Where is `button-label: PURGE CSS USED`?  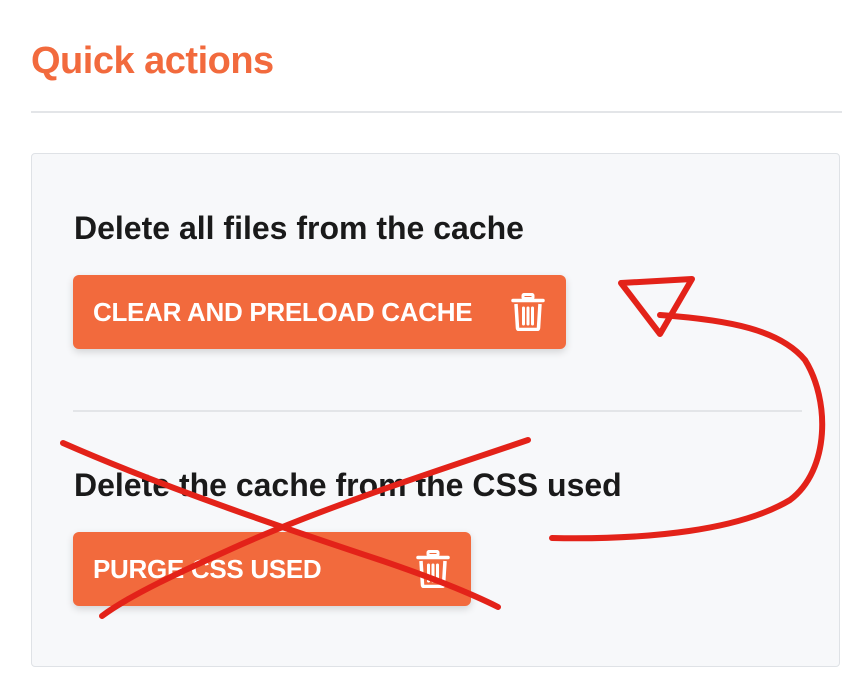 button-label: PURGE CSS USED is located at coordinates (207, 568).